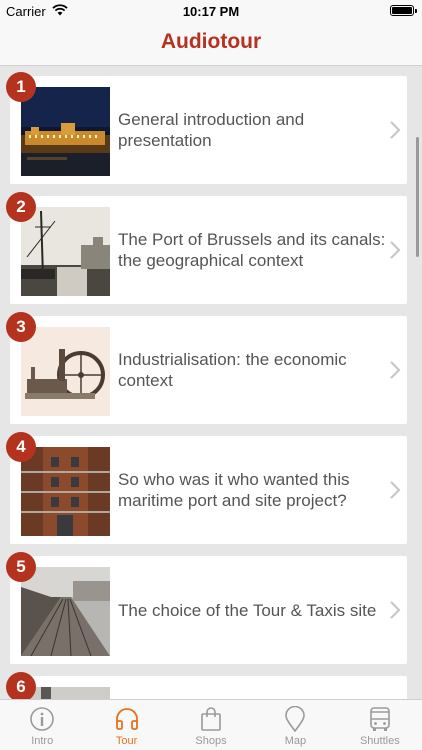 The height and width of the screenshot is (750, 422). Describe the element at coordinates (403, 10) in the screenshot. I see `battery-icon` at that location.